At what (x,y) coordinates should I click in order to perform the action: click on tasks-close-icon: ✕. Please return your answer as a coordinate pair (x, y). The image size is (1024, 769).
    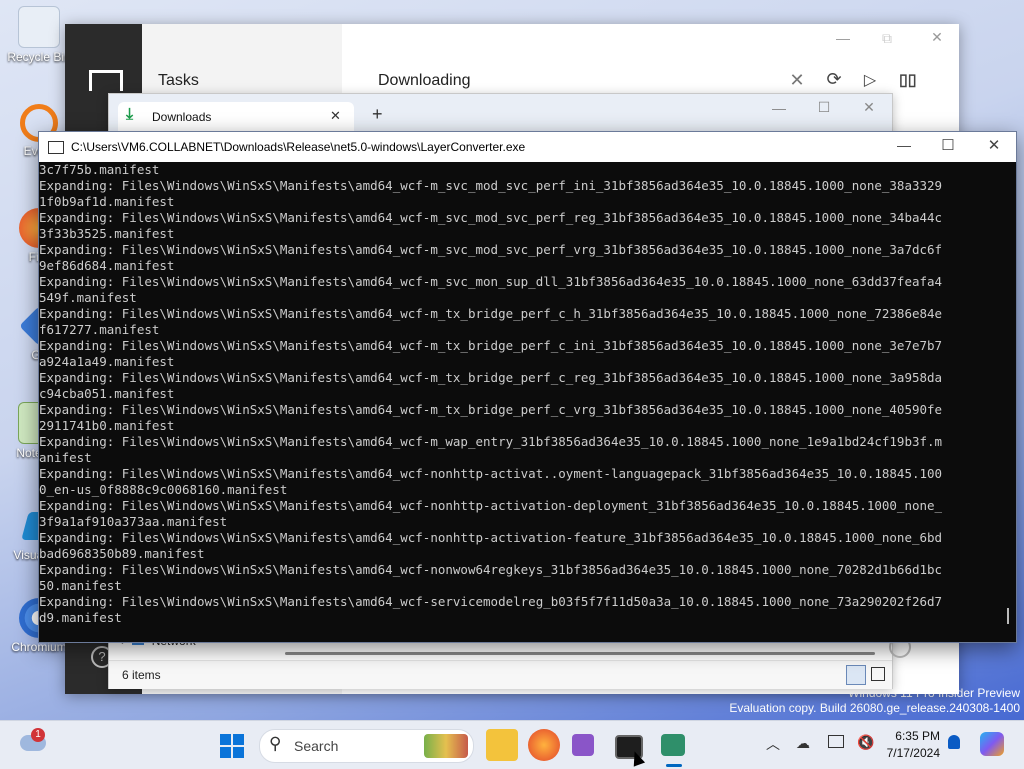
    Looking at the image, I should click on (937, 37).